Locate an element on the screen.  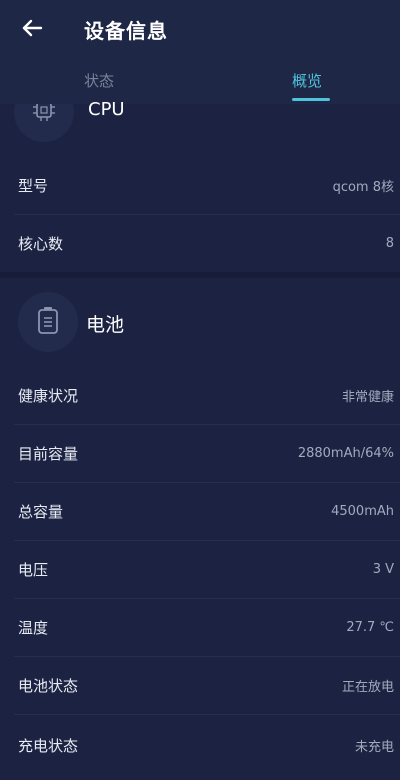
battery-section-icon-bg is located at coordinates (48, 322).